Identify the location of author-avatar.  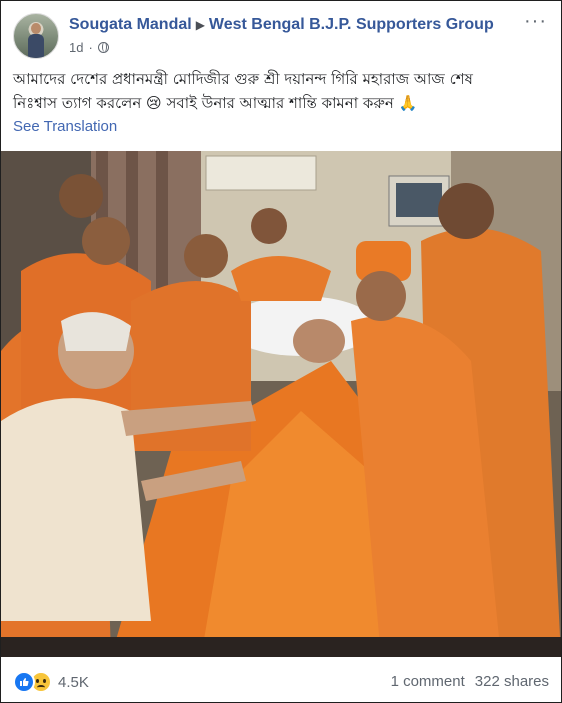
(36, 36).